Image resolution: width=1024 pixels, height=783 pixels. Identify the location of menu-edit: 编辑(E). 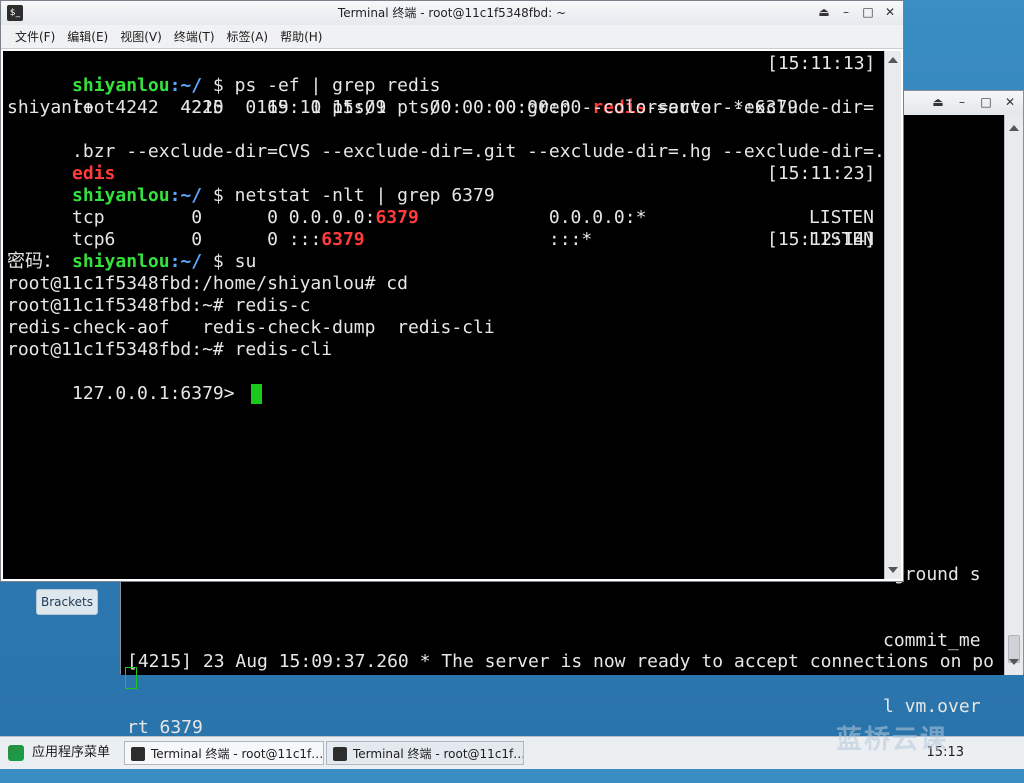
(87, 36).